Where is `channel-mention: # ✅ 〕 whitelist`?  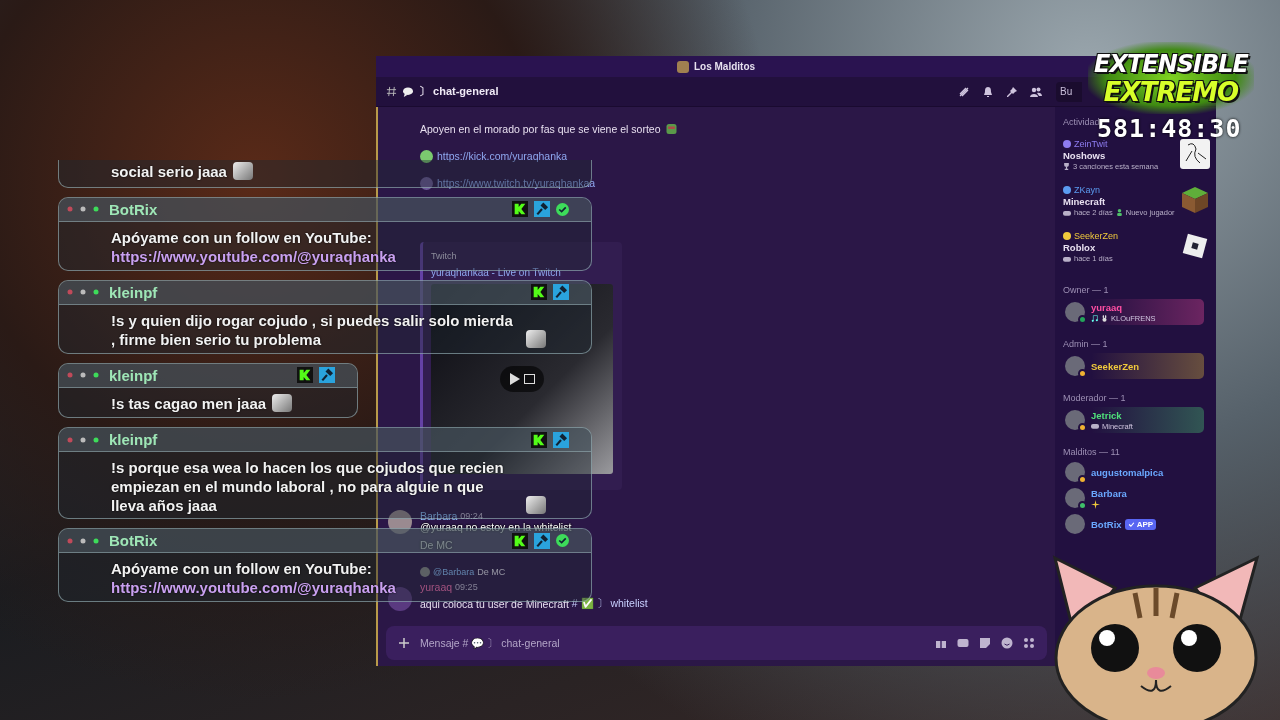
channel-mention: # ✅ 〕 whitelist is located at coordinates (609, 604).